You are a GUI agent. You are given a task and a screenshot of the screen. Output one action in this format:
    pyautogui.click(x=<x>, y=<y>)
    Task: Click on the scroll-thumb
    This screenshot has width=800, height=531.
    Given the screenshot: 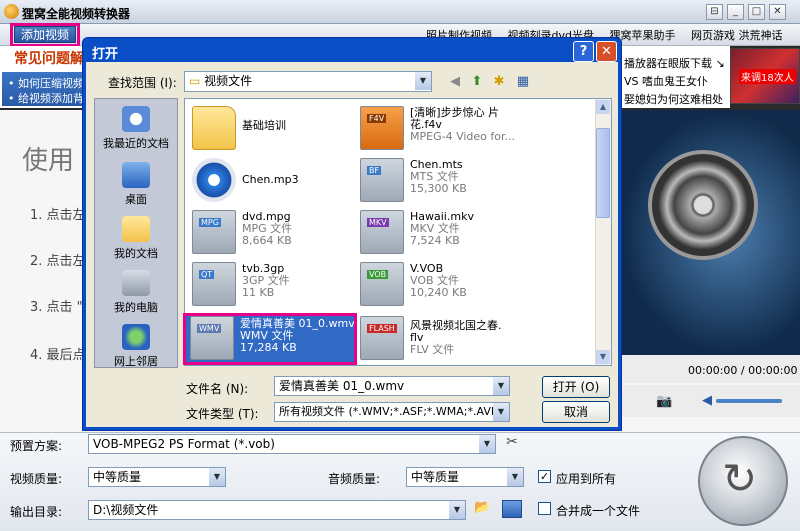 What is the action you would take?
    pyautogui.click(x=603, y=173)
    